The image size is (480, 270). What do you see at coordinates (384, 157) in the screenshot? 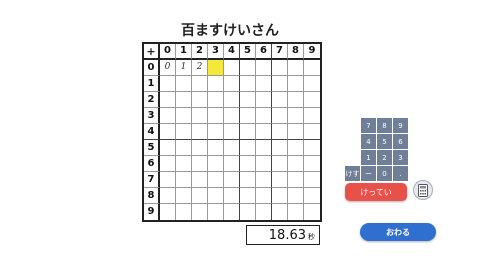
I see `keypad-key: 2` at bounding box center [384, 157].